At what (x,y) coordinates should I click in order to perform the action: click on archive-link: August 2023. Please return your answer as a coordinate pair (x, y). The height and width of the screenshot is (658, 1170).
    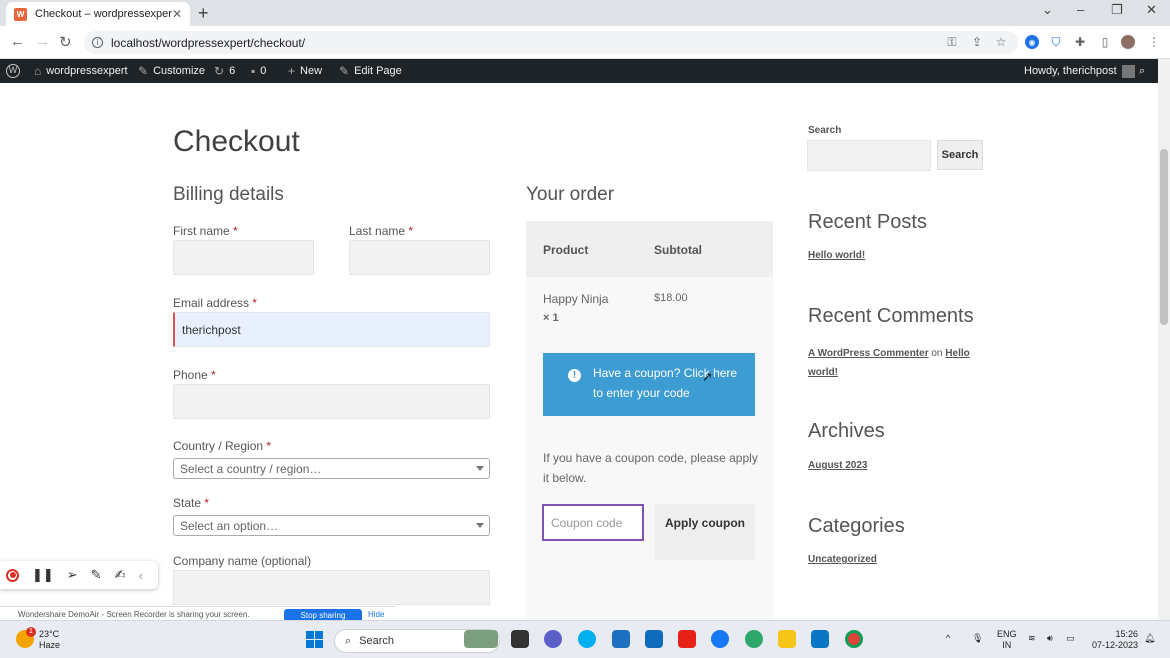
    Looking at the image, I should click on (837, 465).